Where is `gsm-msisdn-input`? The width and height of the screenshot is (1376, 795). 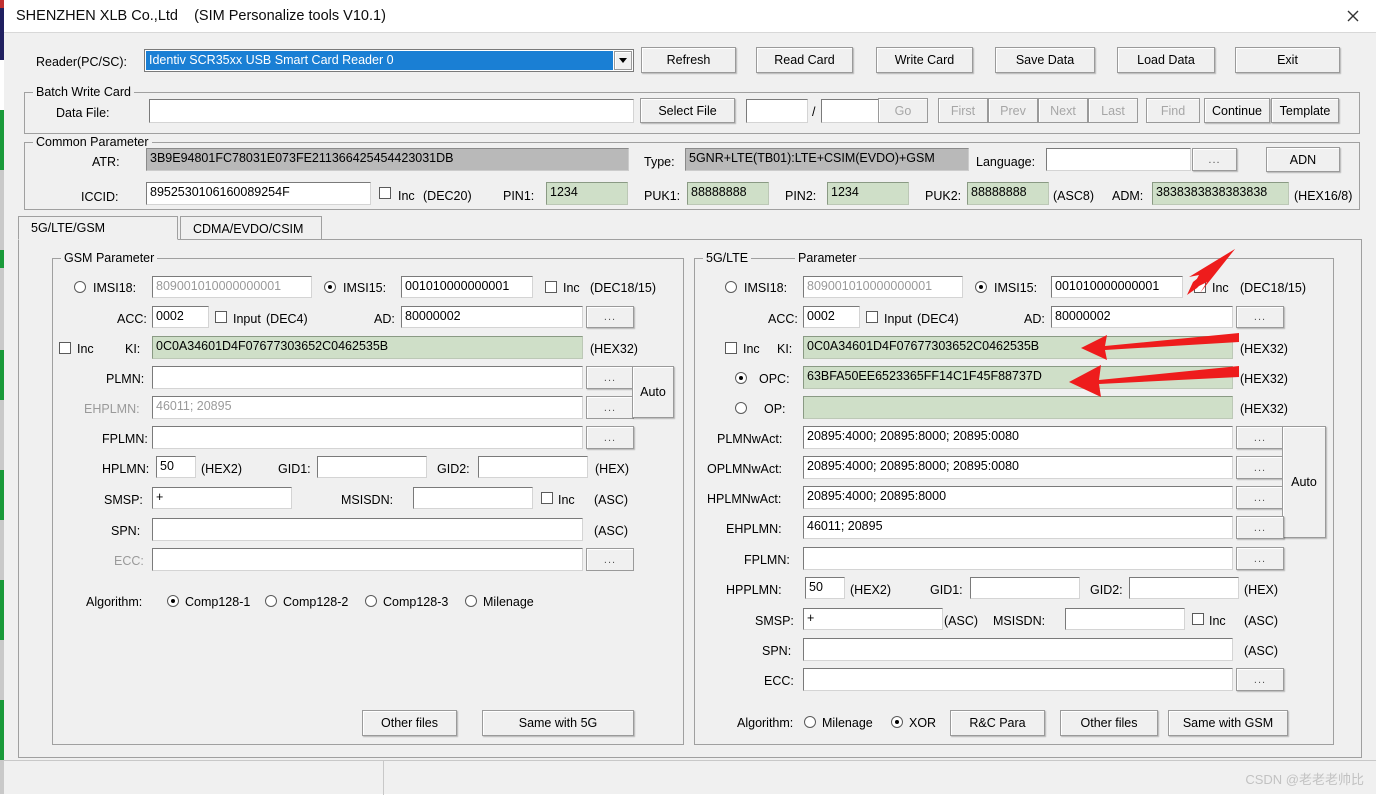
gsm-msisdn-input is located at coordinates (473, 498).